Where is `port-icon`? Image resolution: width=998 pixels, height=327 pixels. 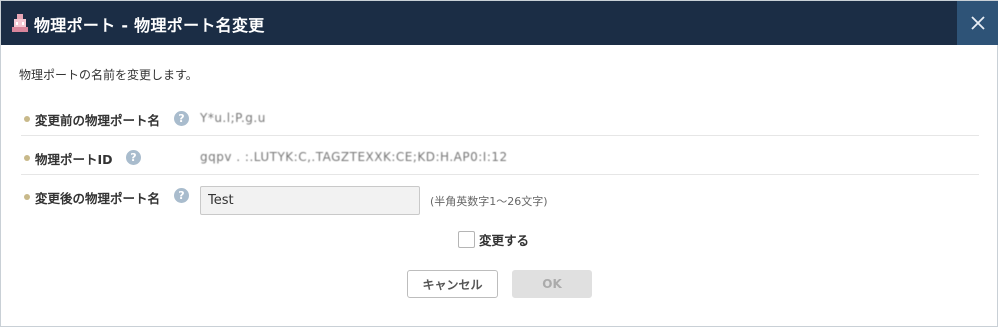
port-icon is located at coordinates (20, 23).